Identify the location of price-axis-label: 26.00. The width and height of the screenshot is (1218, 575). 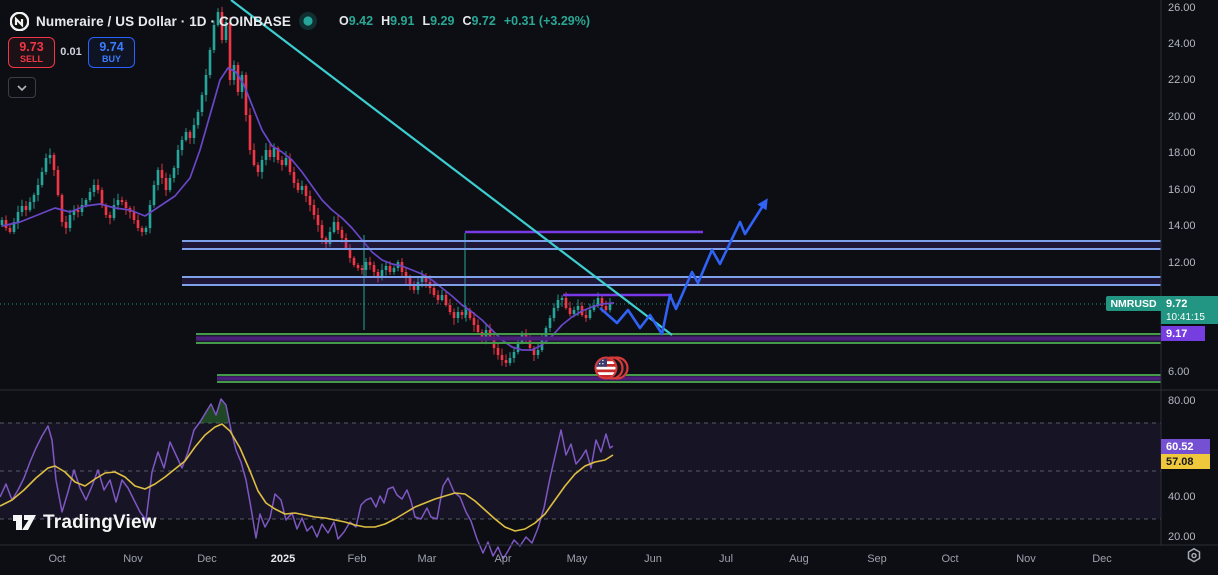
(1182, 8).